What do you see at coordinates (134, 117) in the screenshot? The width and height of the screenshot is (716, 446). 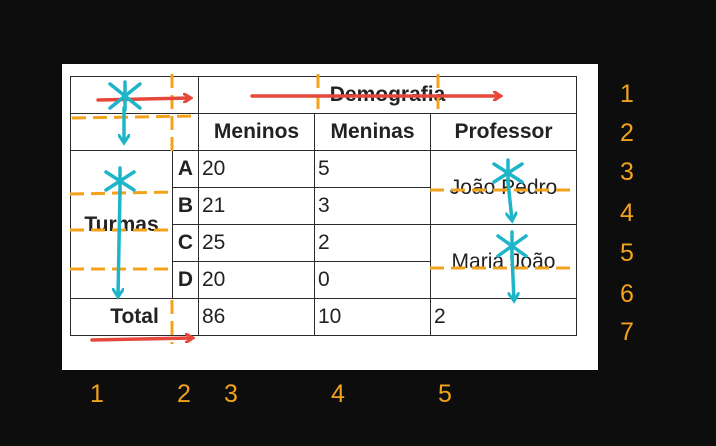 I see `dashed-line` at bounding box center [134, 117].